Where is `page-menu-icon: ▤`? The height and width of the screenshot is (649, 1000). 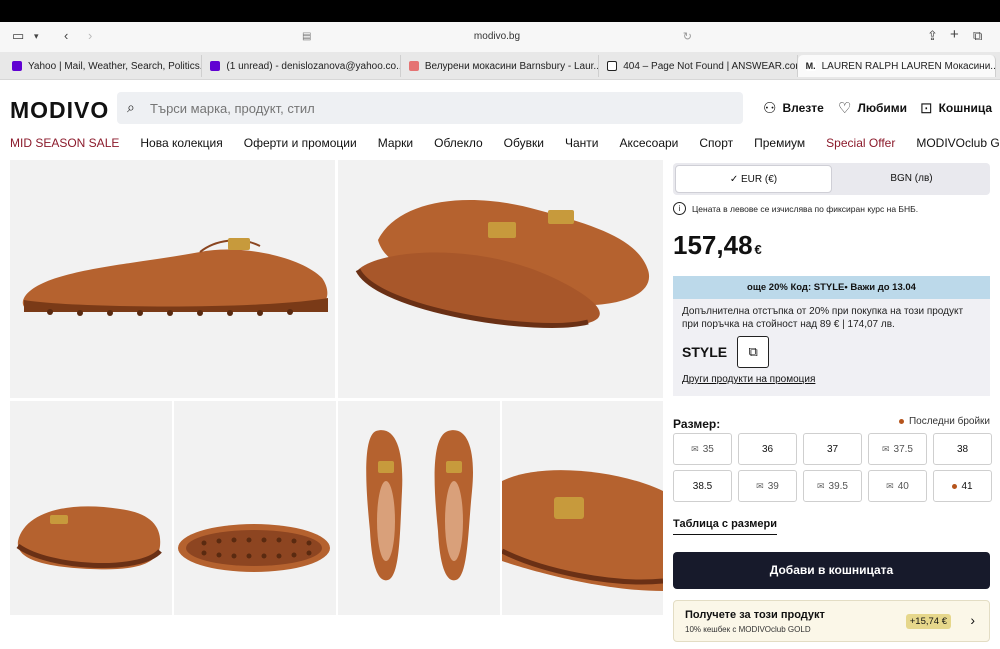
page-menu-icon: ▤ is located at coordinates (306, 37).